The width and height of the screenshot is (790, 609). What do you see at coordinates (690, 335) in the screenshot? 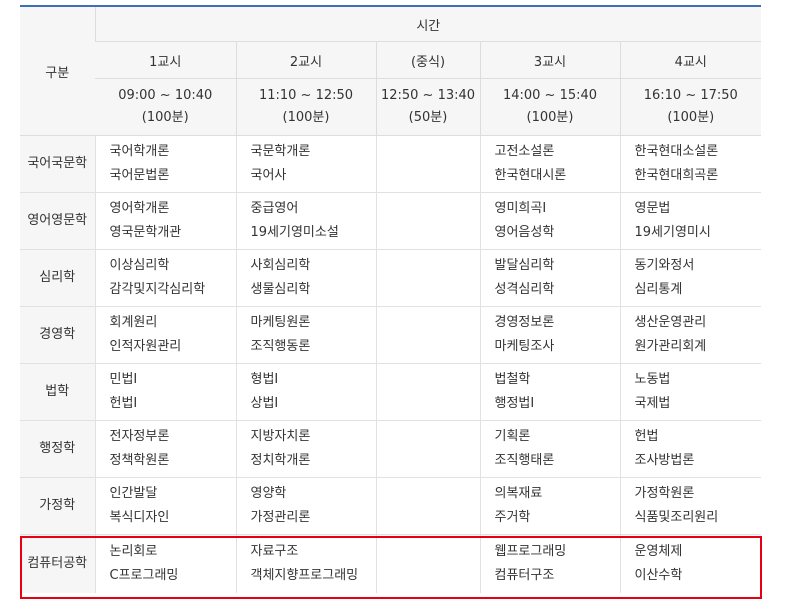
I see `subject-cell: 생산운영관리 원가관리회계` at bounding box center [690, 335].